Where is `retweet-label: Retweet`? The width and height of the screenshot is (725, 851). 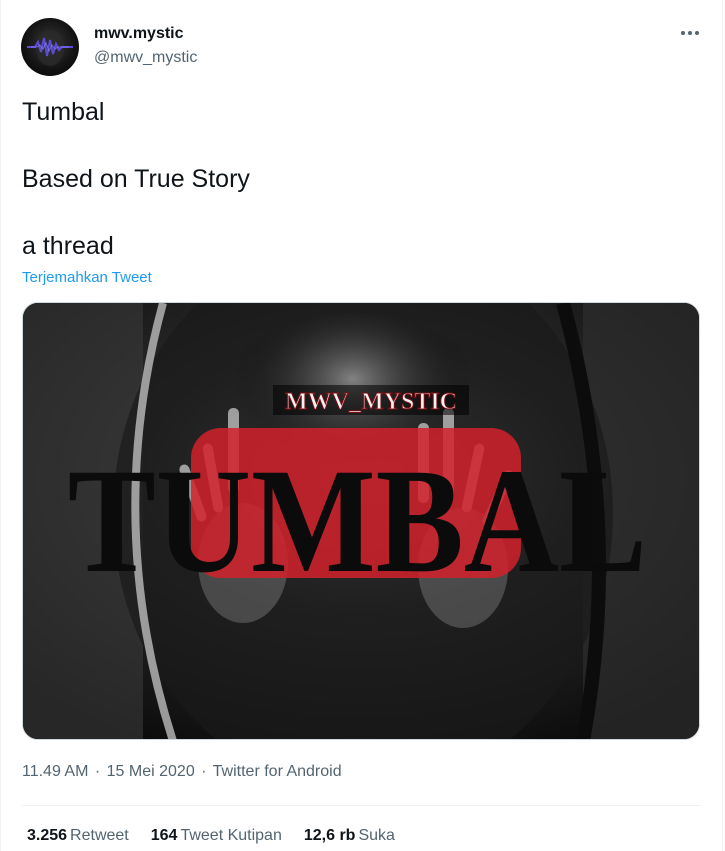 retweet-label: Retweet is located at coordinates (99, 835).